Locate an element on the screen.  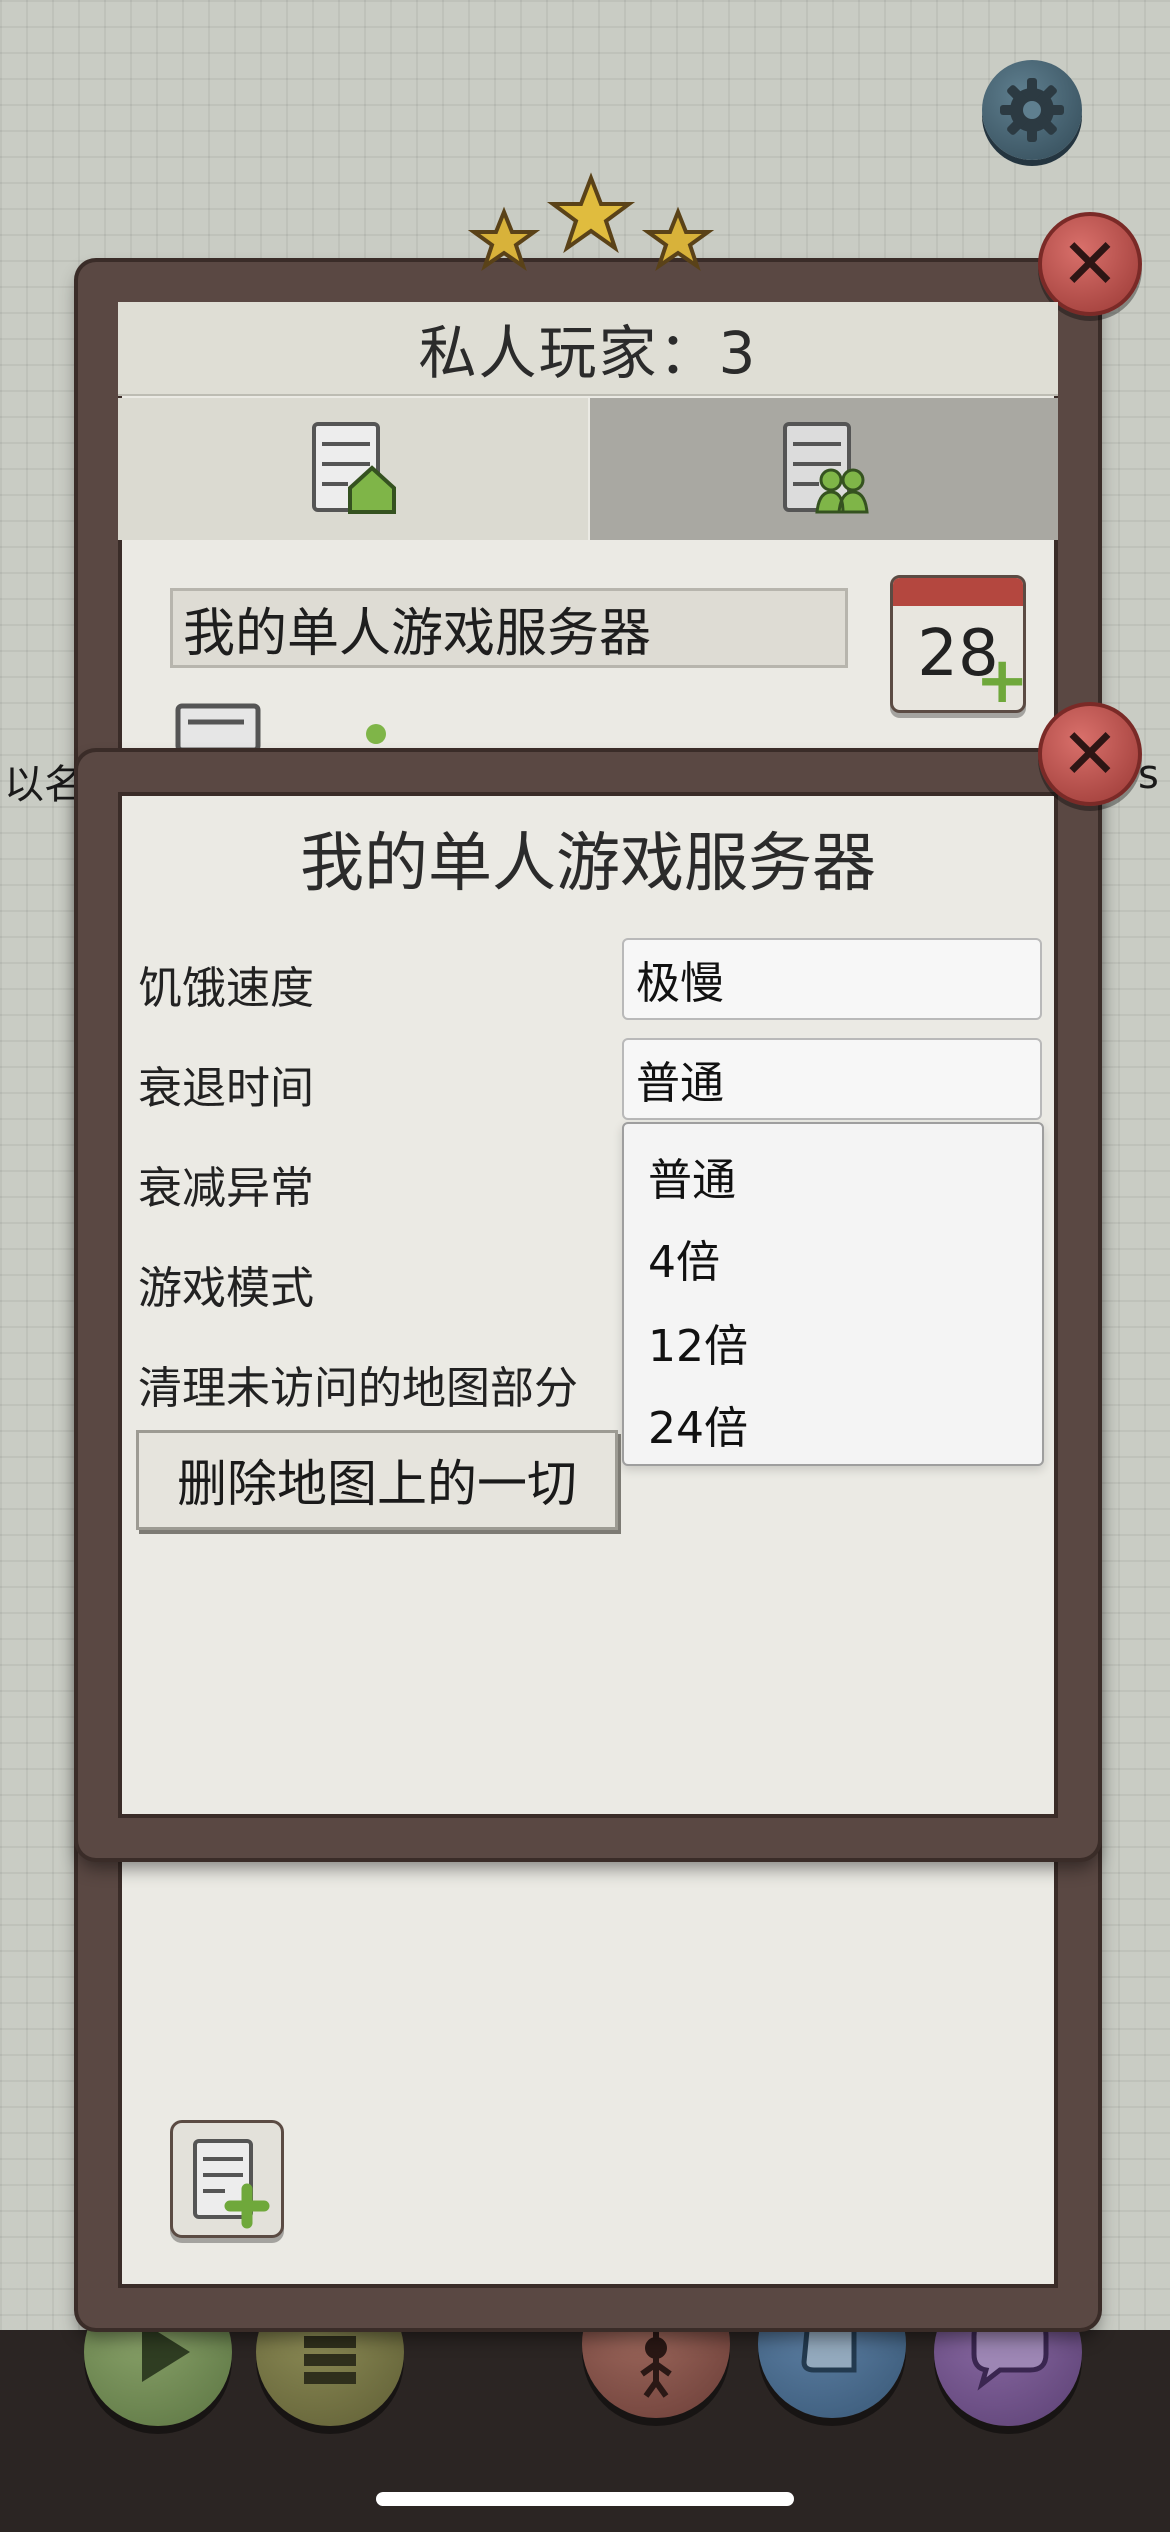
delete-everything-label: 删除地图上的一切 is located at coordinates (377, 1484).